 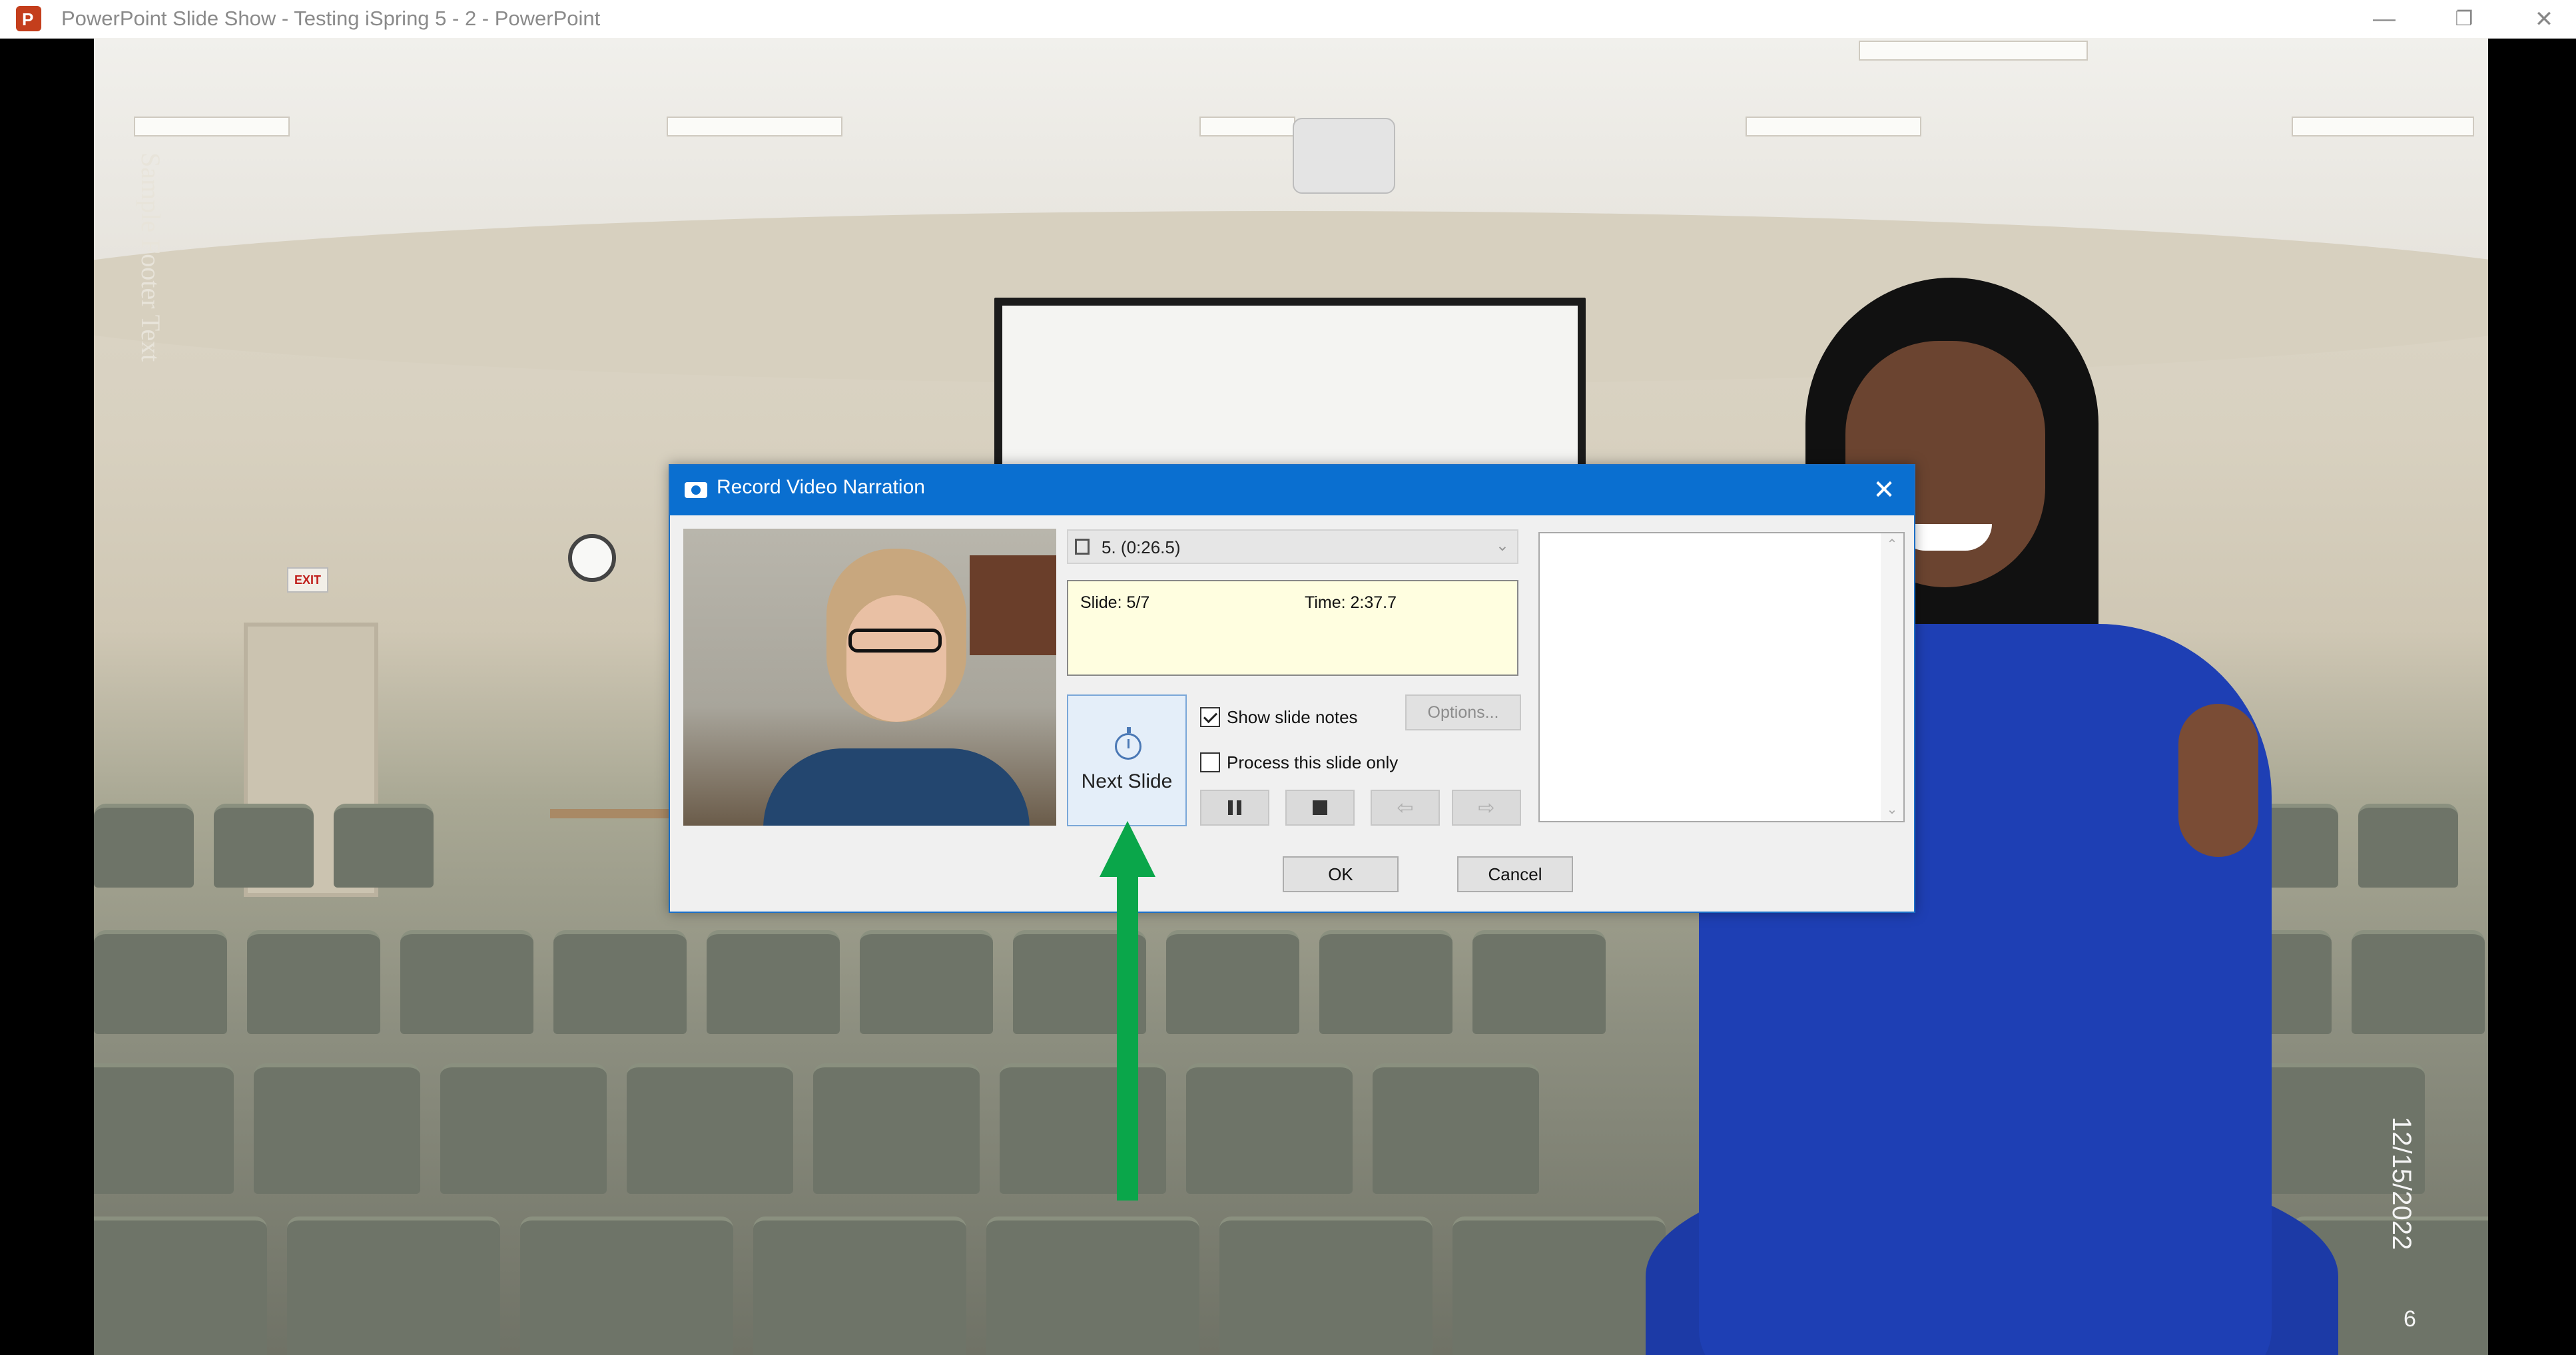 I want to click on slide-footer-text: Sample Footer Text, so click(x=151, y=257).